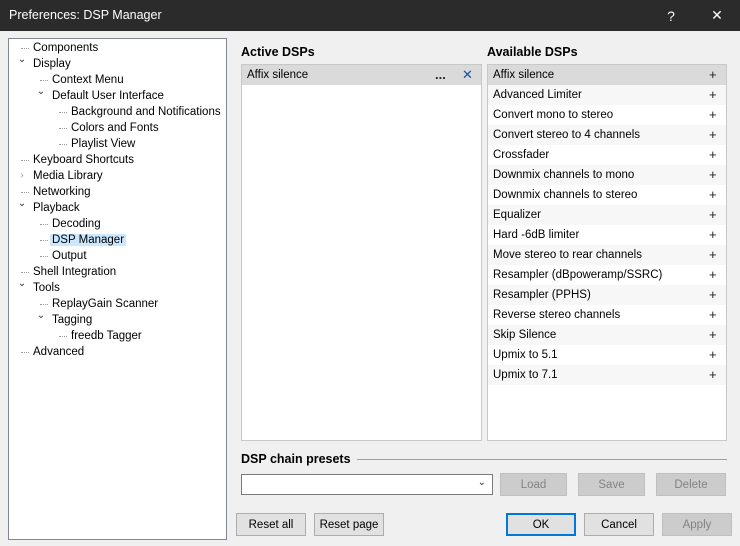  What do you see at coordinates (106, 336) in the screenshot?
I see `tree-item-label: freedb Tagger` at bounding box center [106, 336].